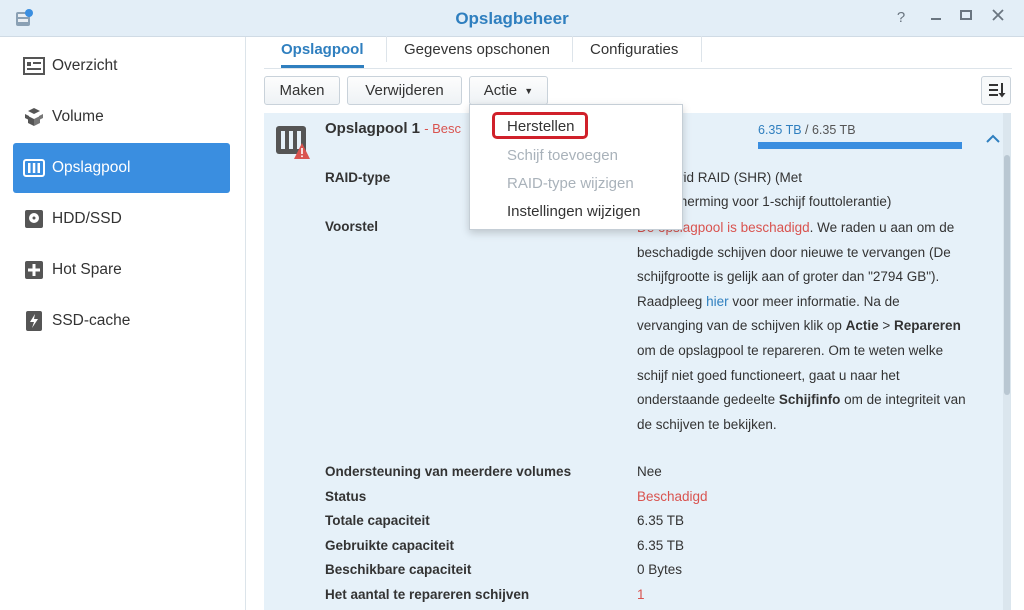  Describe the element at coordinates (404, 90) in the screenshot. I see `delete-button: Verwijderen` at that location.